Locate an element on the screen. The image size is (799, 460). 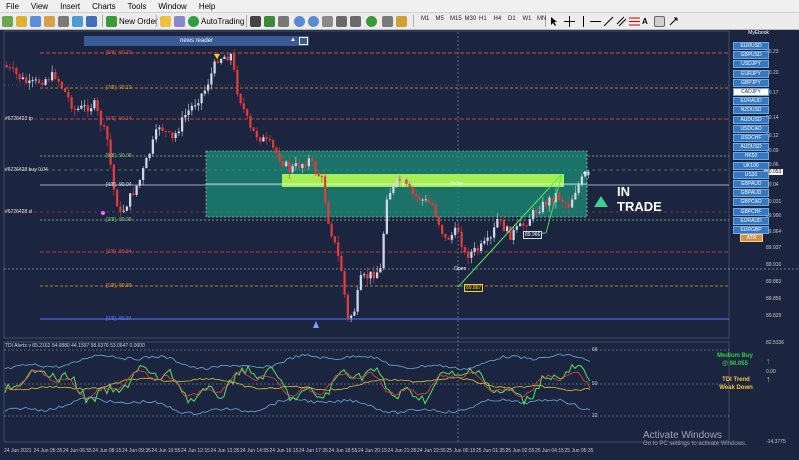
crosshair-tool is located at coordinates (569, 21).